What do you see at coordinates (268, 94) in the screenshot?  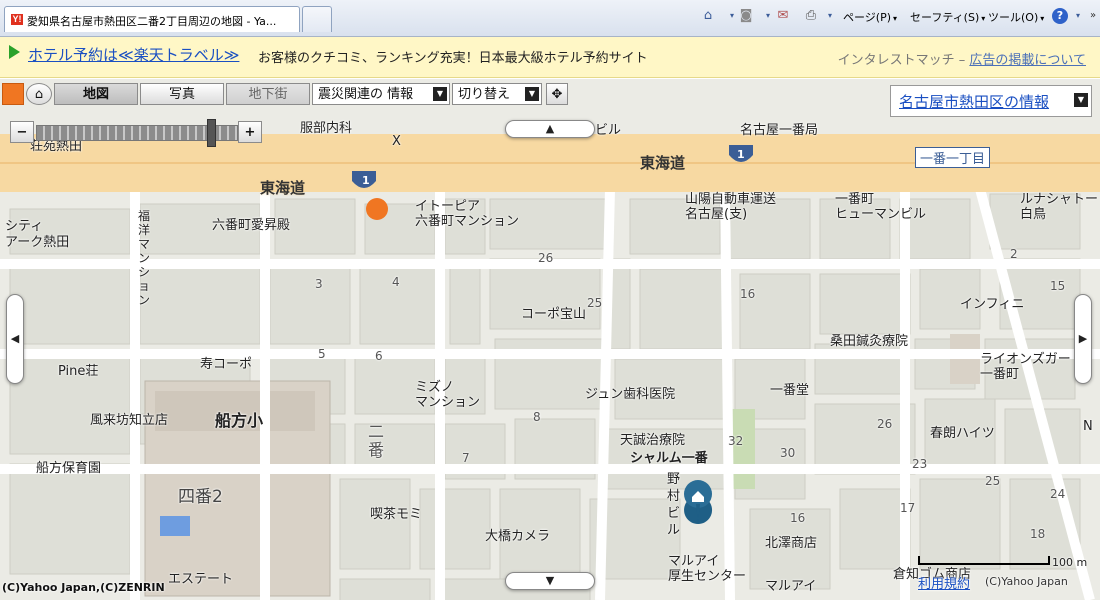 I see `tab-underground: 地下街` at bounding box center [268, 94].